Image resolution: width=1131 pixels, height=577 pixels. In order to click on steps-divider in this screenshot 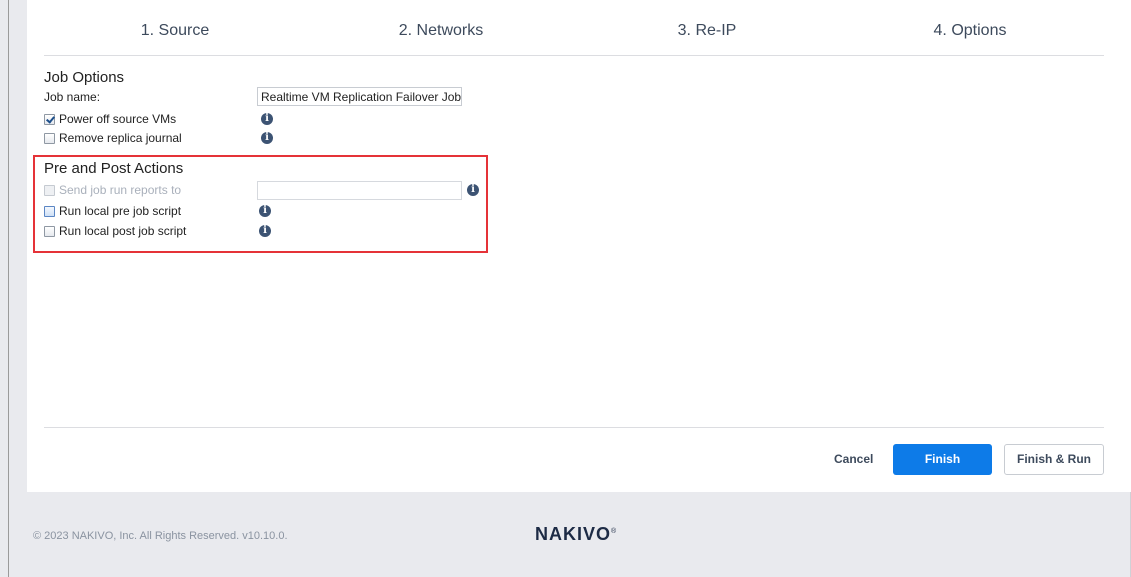, I will do `click(574, 55)`.